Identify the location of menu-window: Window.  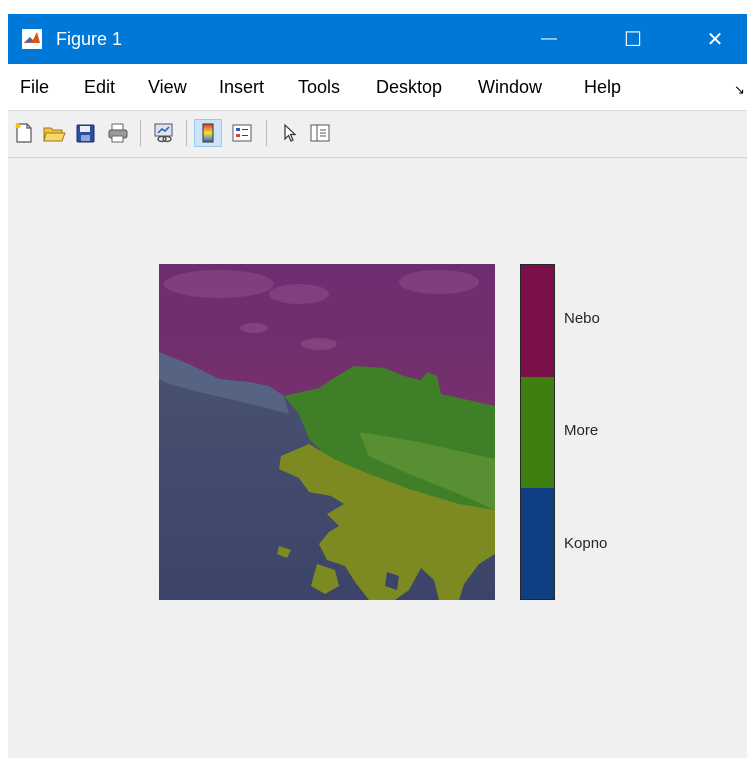
(510, 87).